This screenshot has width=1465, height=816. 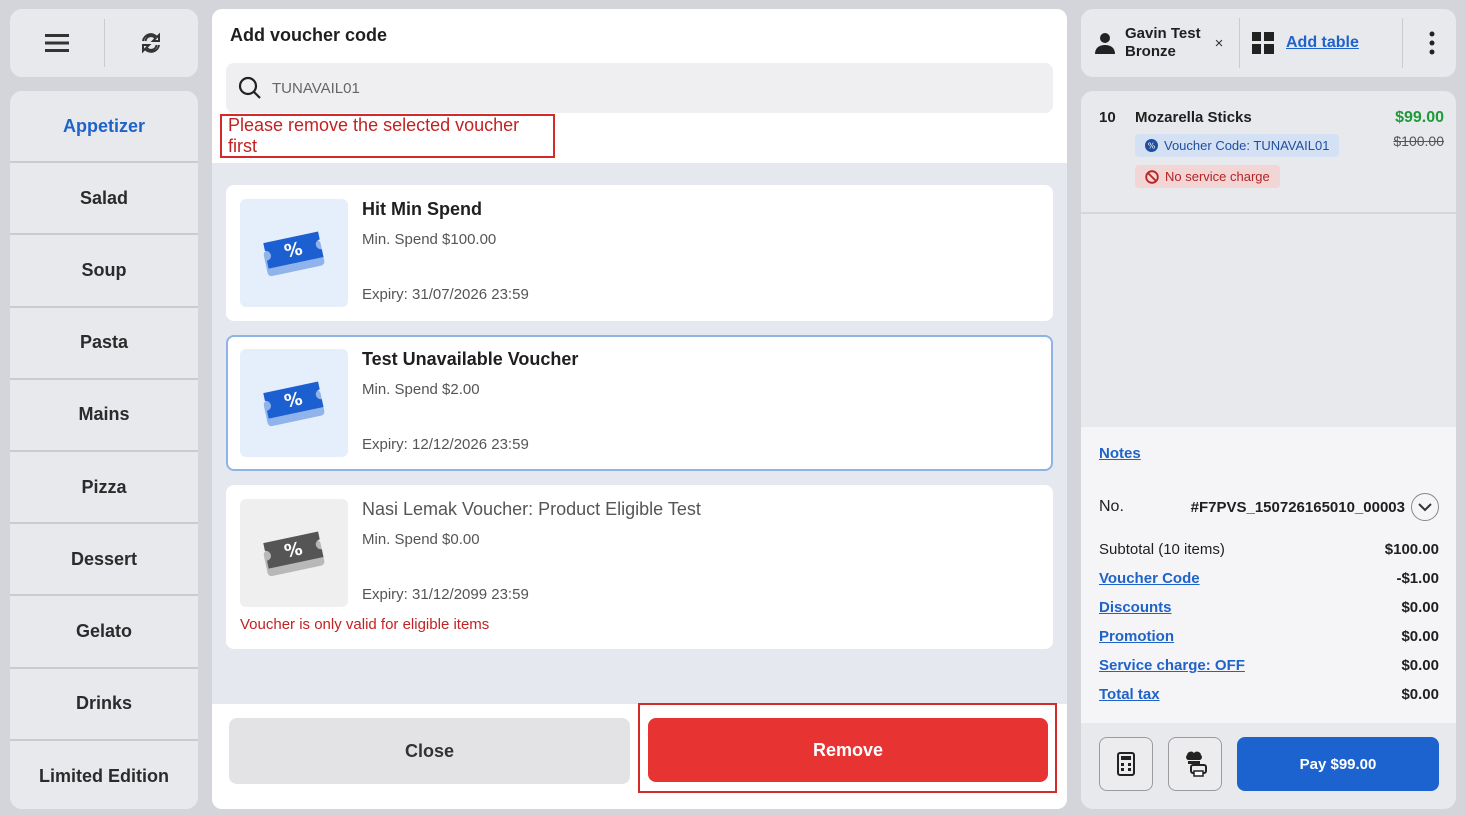 What do you see at coordinates (1163, 33) in the screenshot?
I see `customer-name: Gavin Test` at bounding box center [1163, 33].